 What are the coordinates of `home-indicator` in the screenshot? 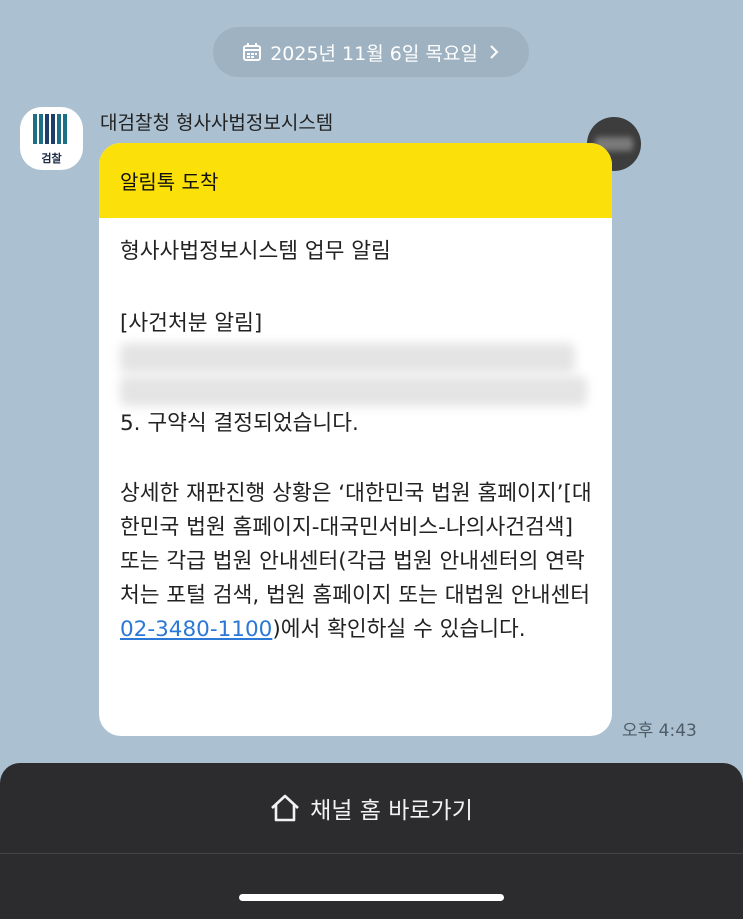 It's located at (371, 897).